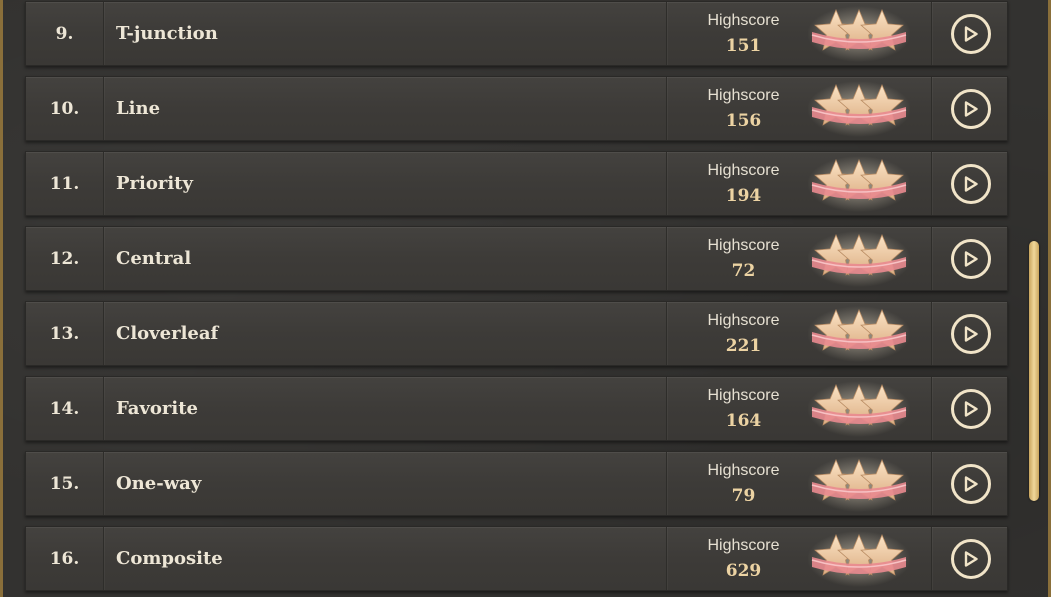 The height and width of the screenshot is (597, 1051). I want to click on level-row: 15. One-way Highscore 79, so click(516, 483).